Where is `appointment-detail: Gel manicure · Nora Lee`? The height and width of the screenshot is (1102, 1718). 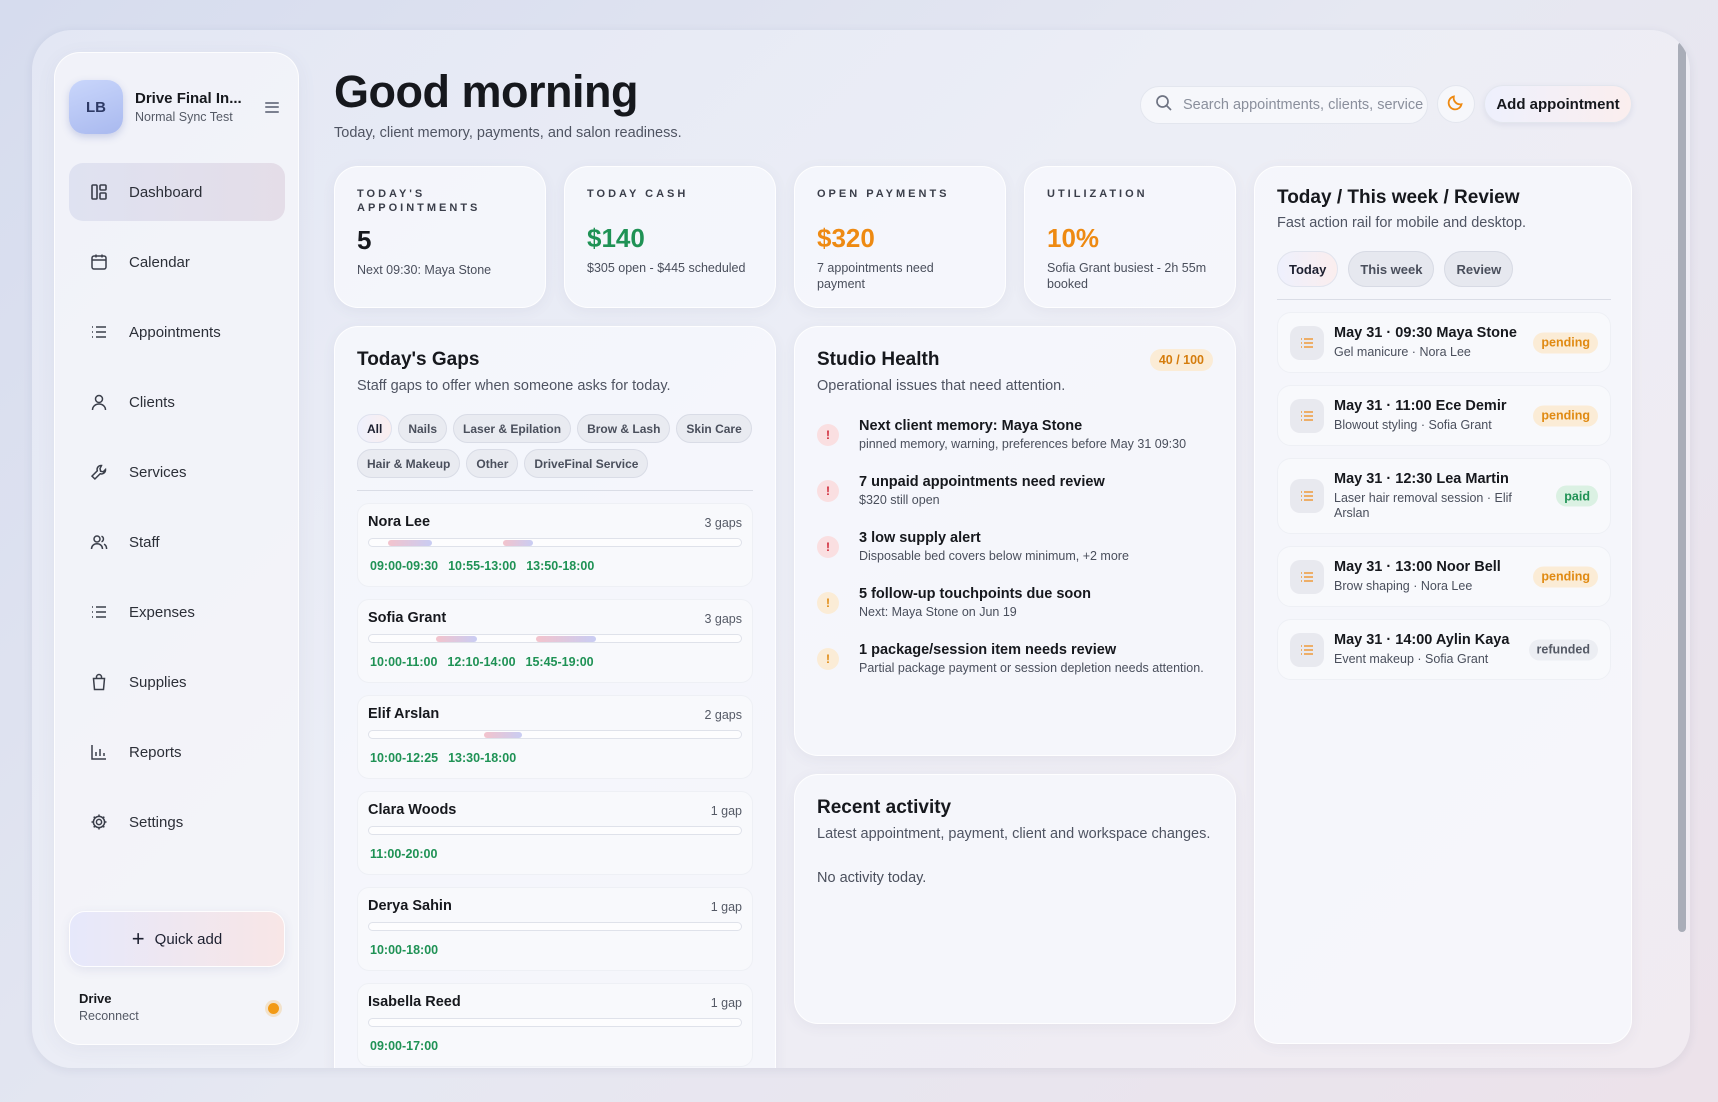
appointment-detail: Gel manicure · Nora Lee is located at coordinates (1402, 352).